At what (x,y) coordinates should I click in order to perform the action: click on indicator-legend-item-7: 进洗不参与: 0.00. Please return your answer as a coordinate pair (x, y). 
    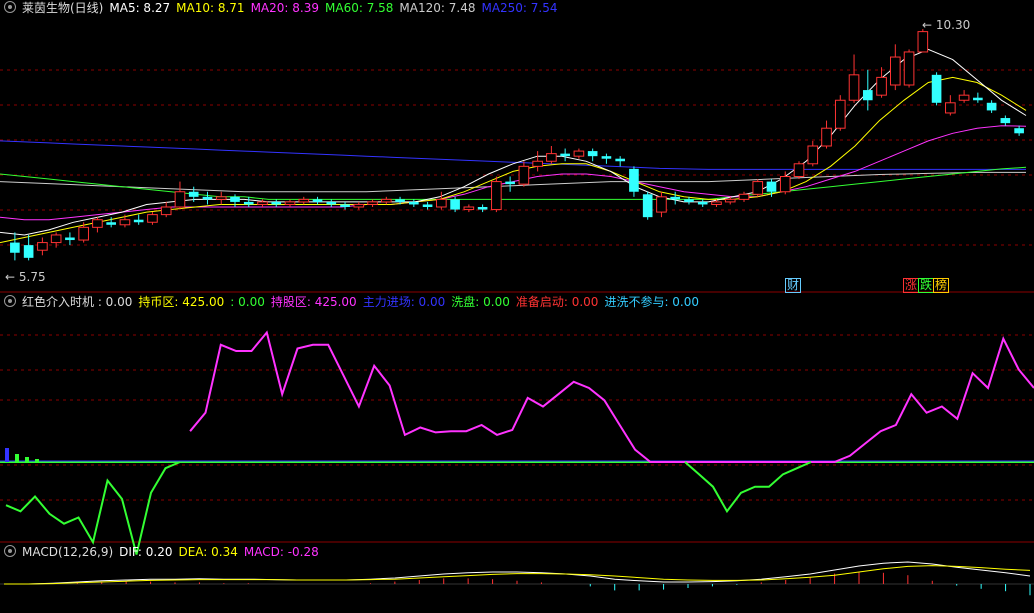
    Looking at the image, I should click on (652, 302).